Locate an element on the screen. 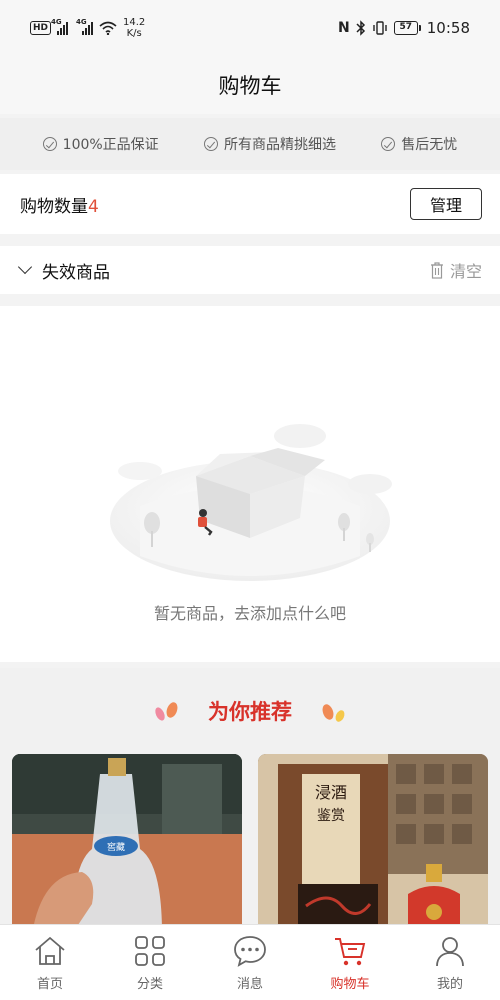  cart-icon is located at coordinates (350, 952).